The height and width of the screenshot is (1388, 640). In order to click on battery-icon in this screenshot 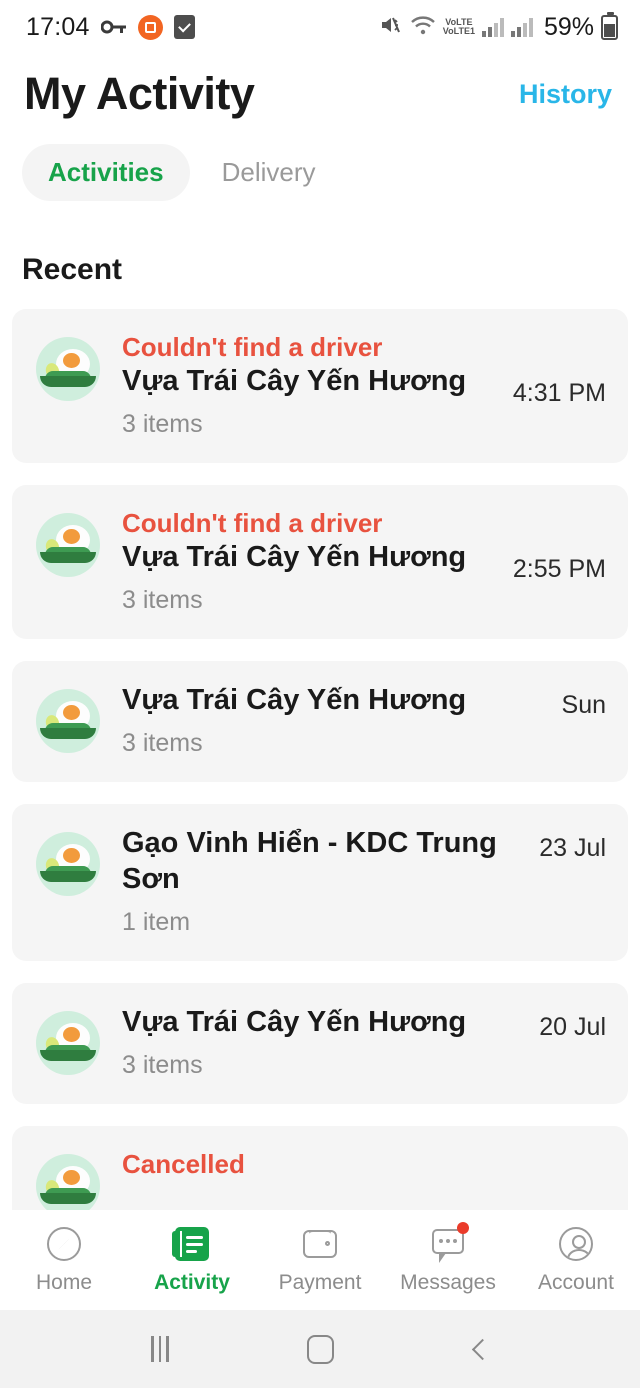, I will do `click(609, 25)`.